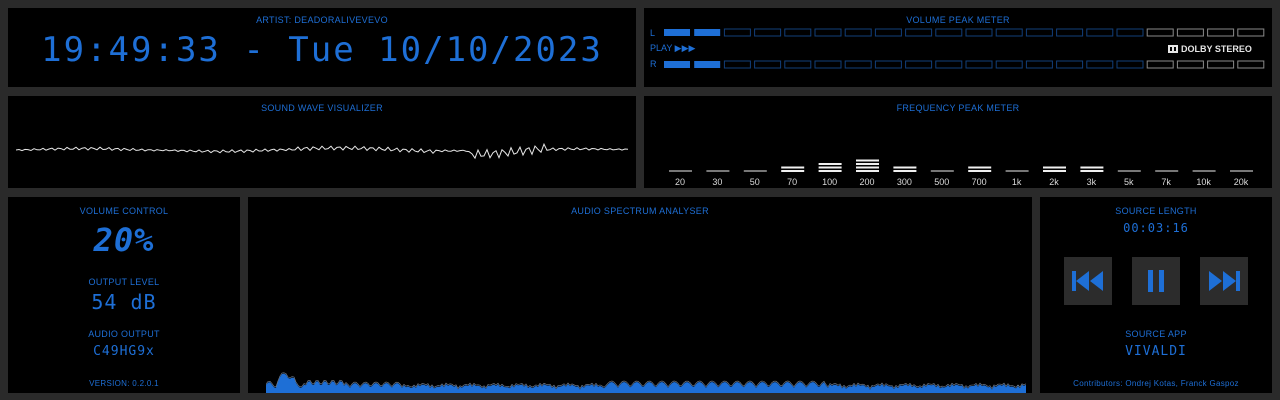 This screenshot has width=1280, height=400. Describe the element at coordinates (124, 383) in the screenshot. I see `version-label: VERSION: 0.2.0.1` at that location.